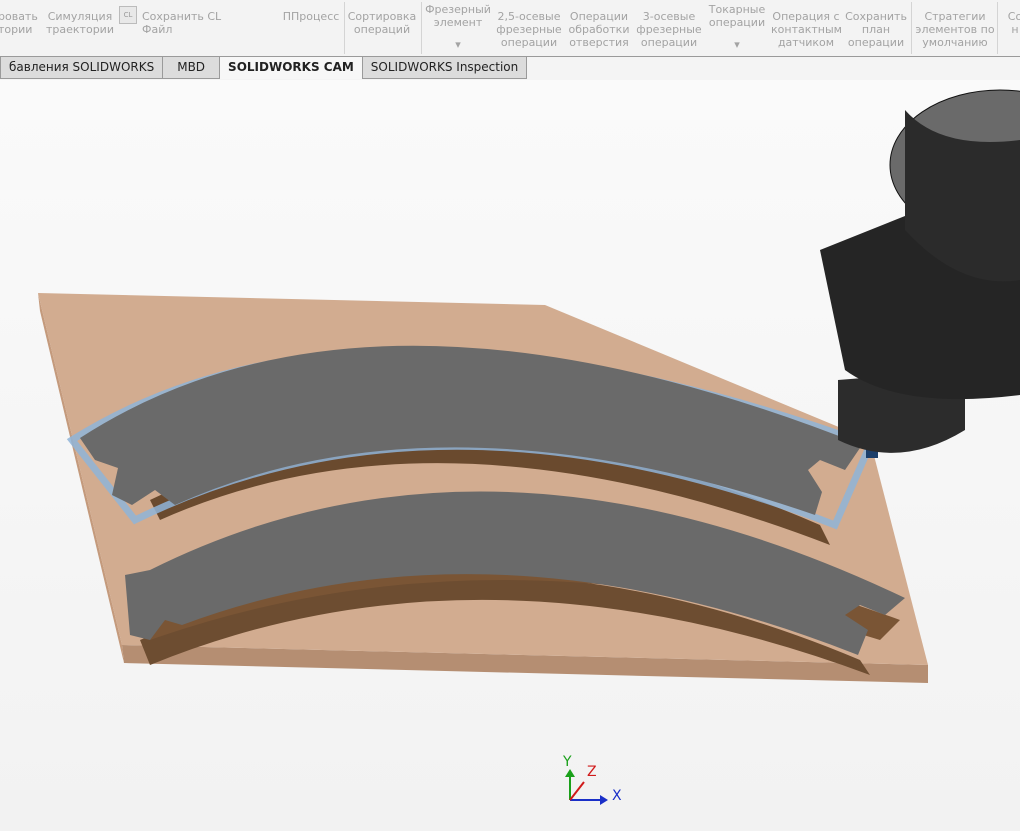 The width and height of the screenshot is (1020, 831). What do you see at coordinates (669, 29) in the screenshot?
I see `3-axis-mill-ops-button: 3-осевые фрезерные операции` at bounding box center [669, 29].